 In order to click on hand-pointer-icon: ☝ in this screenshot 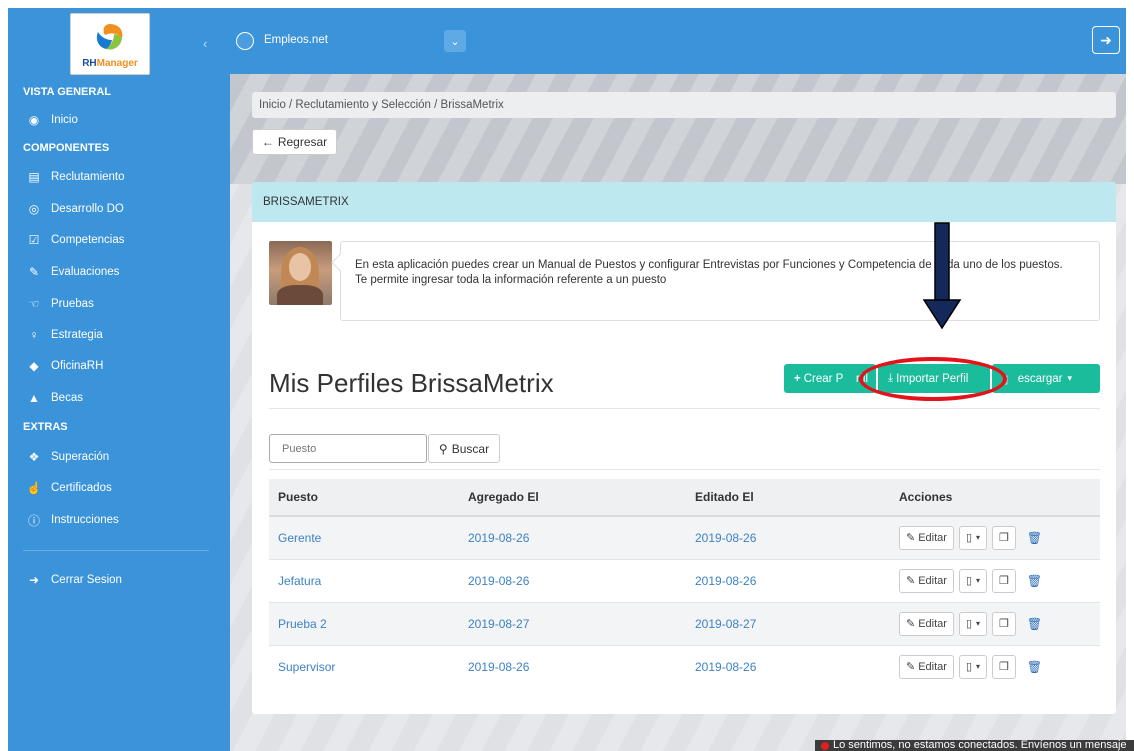, I will do `click(34, 488)`.